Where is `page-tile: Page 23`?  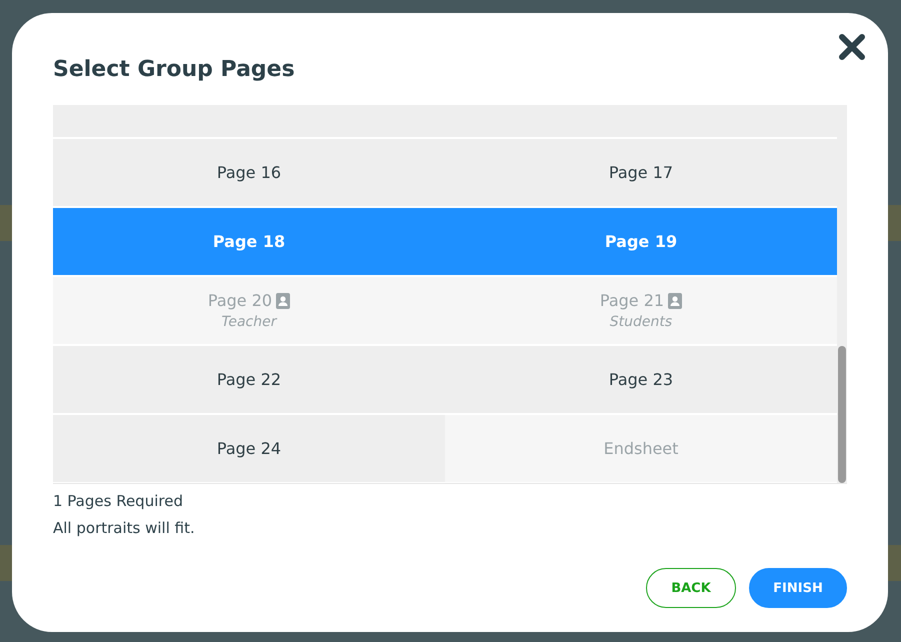
page-tile: Page 23 is located at coordinates (641, 379).